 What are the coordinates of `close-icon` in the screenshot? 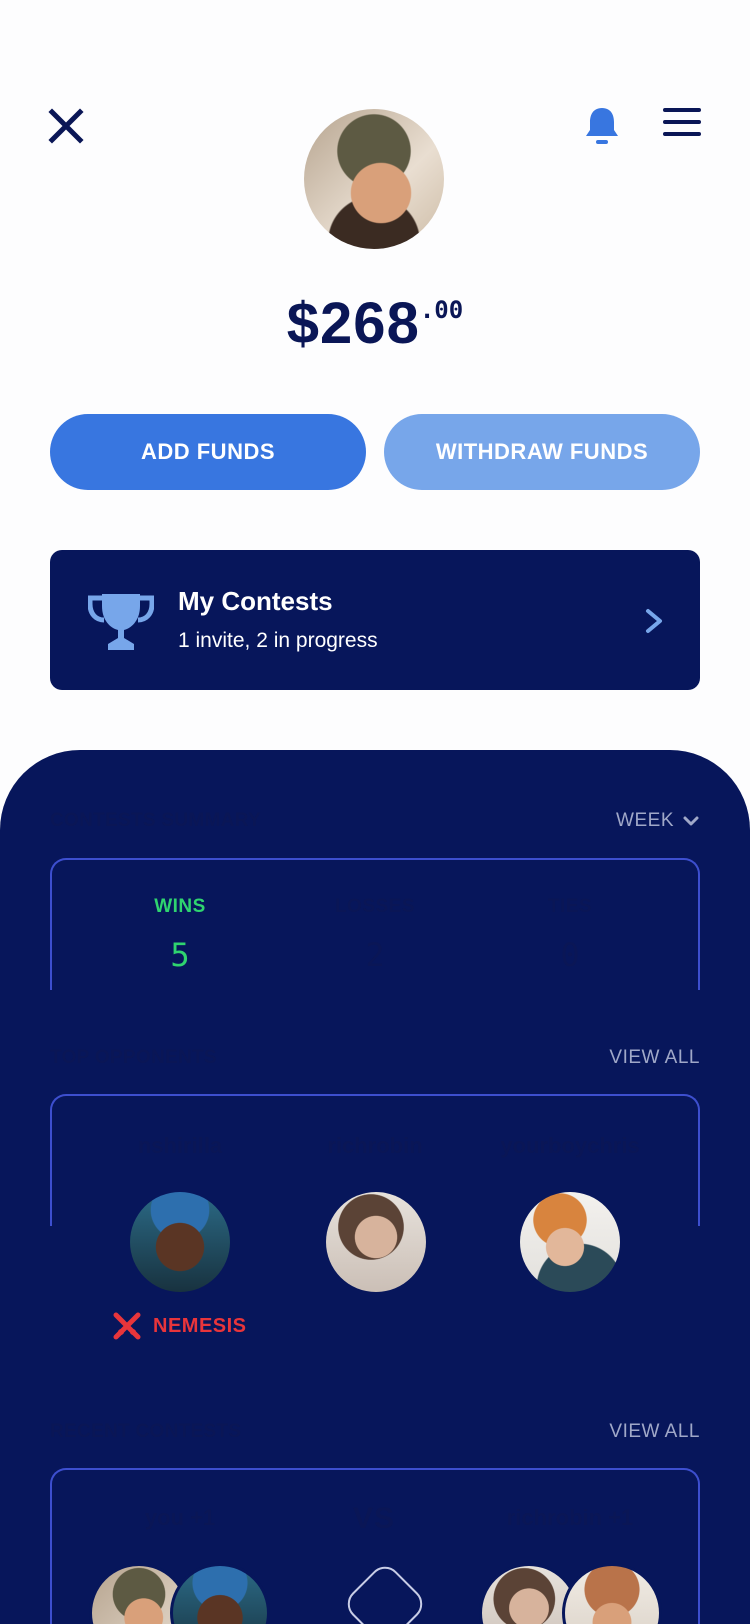 It's located at (66, 126).